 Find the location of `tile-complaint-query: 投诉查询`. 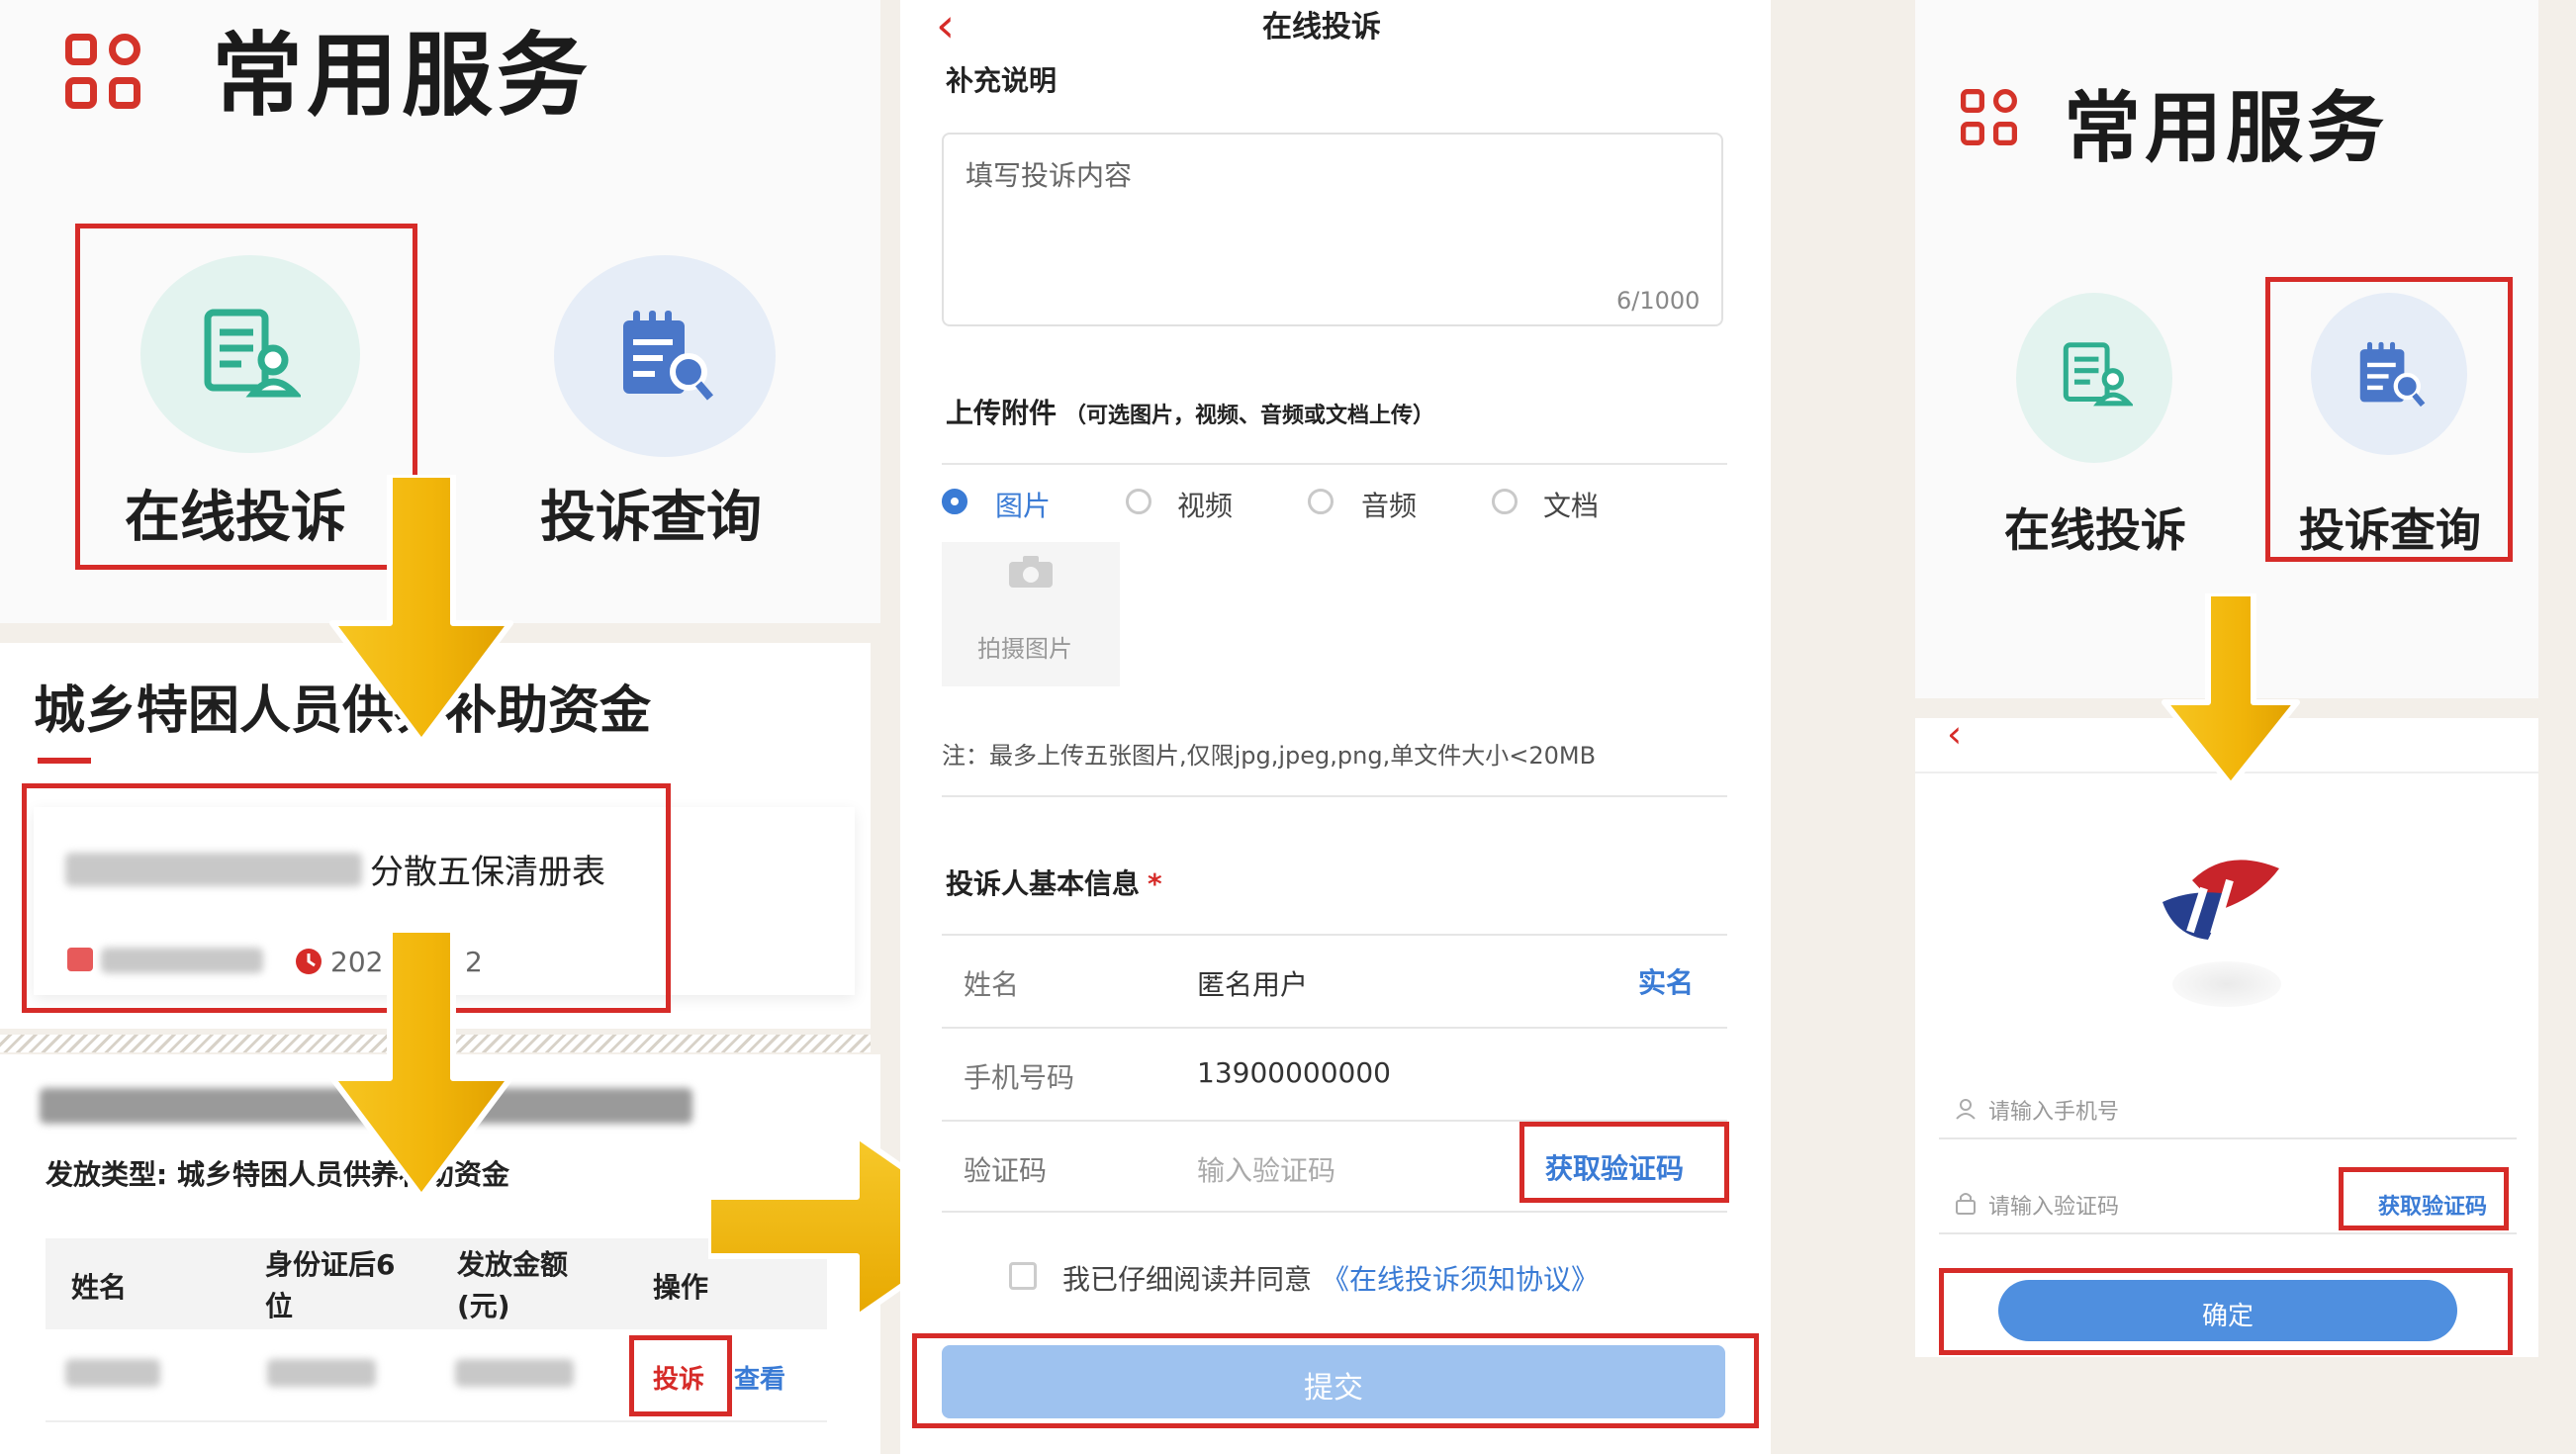

tile-complaint-query: 投诉查询 is located at coordinates (651, 513).